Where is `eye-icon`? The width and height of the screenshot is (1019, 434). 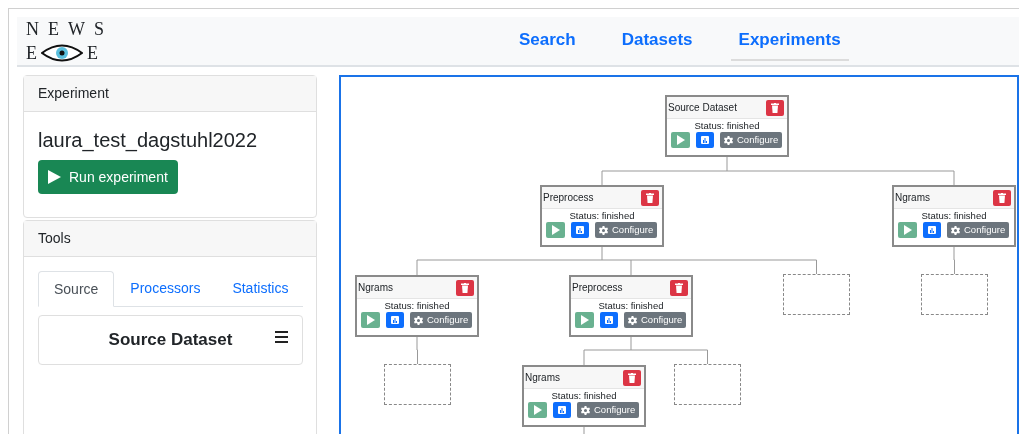
eye-icon is located at coordinates (62, 53).